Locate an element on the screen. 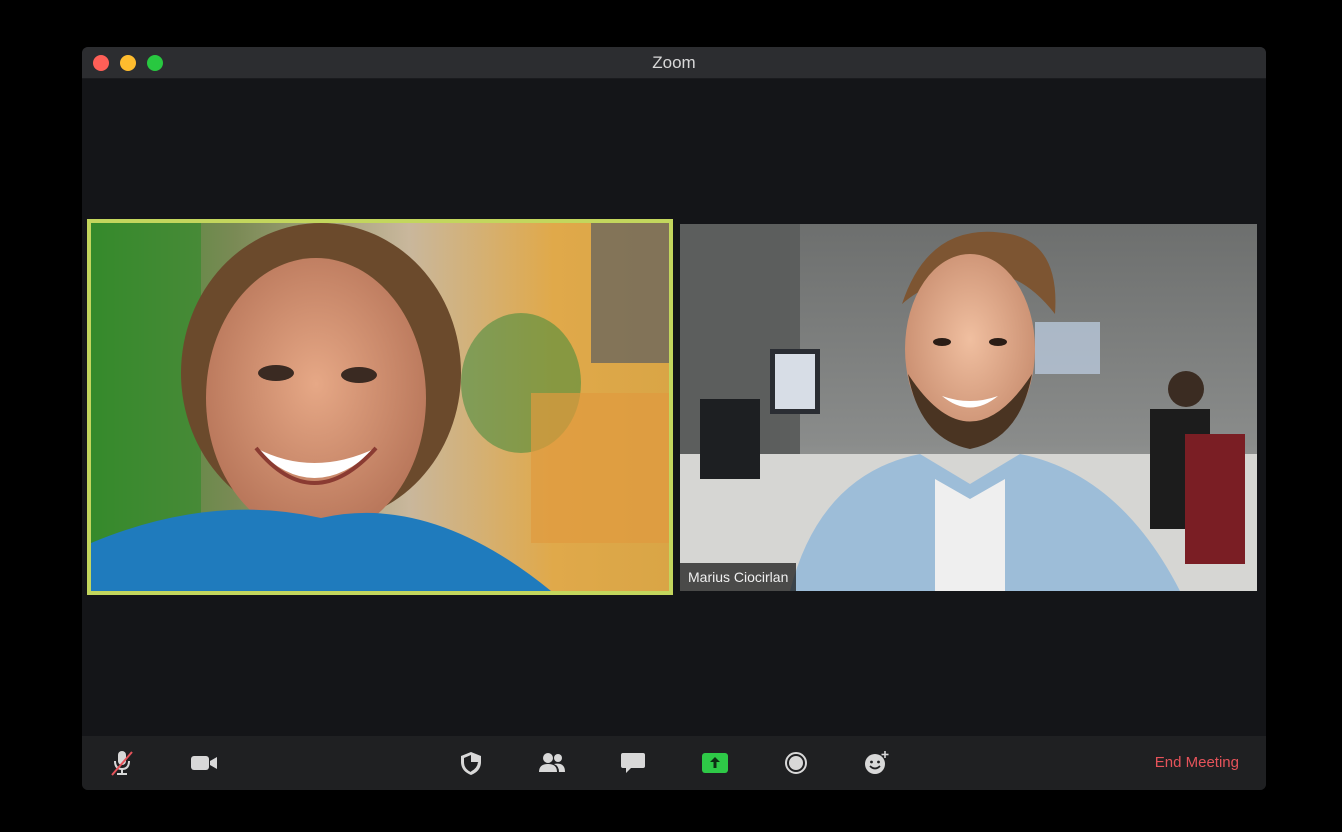  record-button is located at coordinates (796, 763).